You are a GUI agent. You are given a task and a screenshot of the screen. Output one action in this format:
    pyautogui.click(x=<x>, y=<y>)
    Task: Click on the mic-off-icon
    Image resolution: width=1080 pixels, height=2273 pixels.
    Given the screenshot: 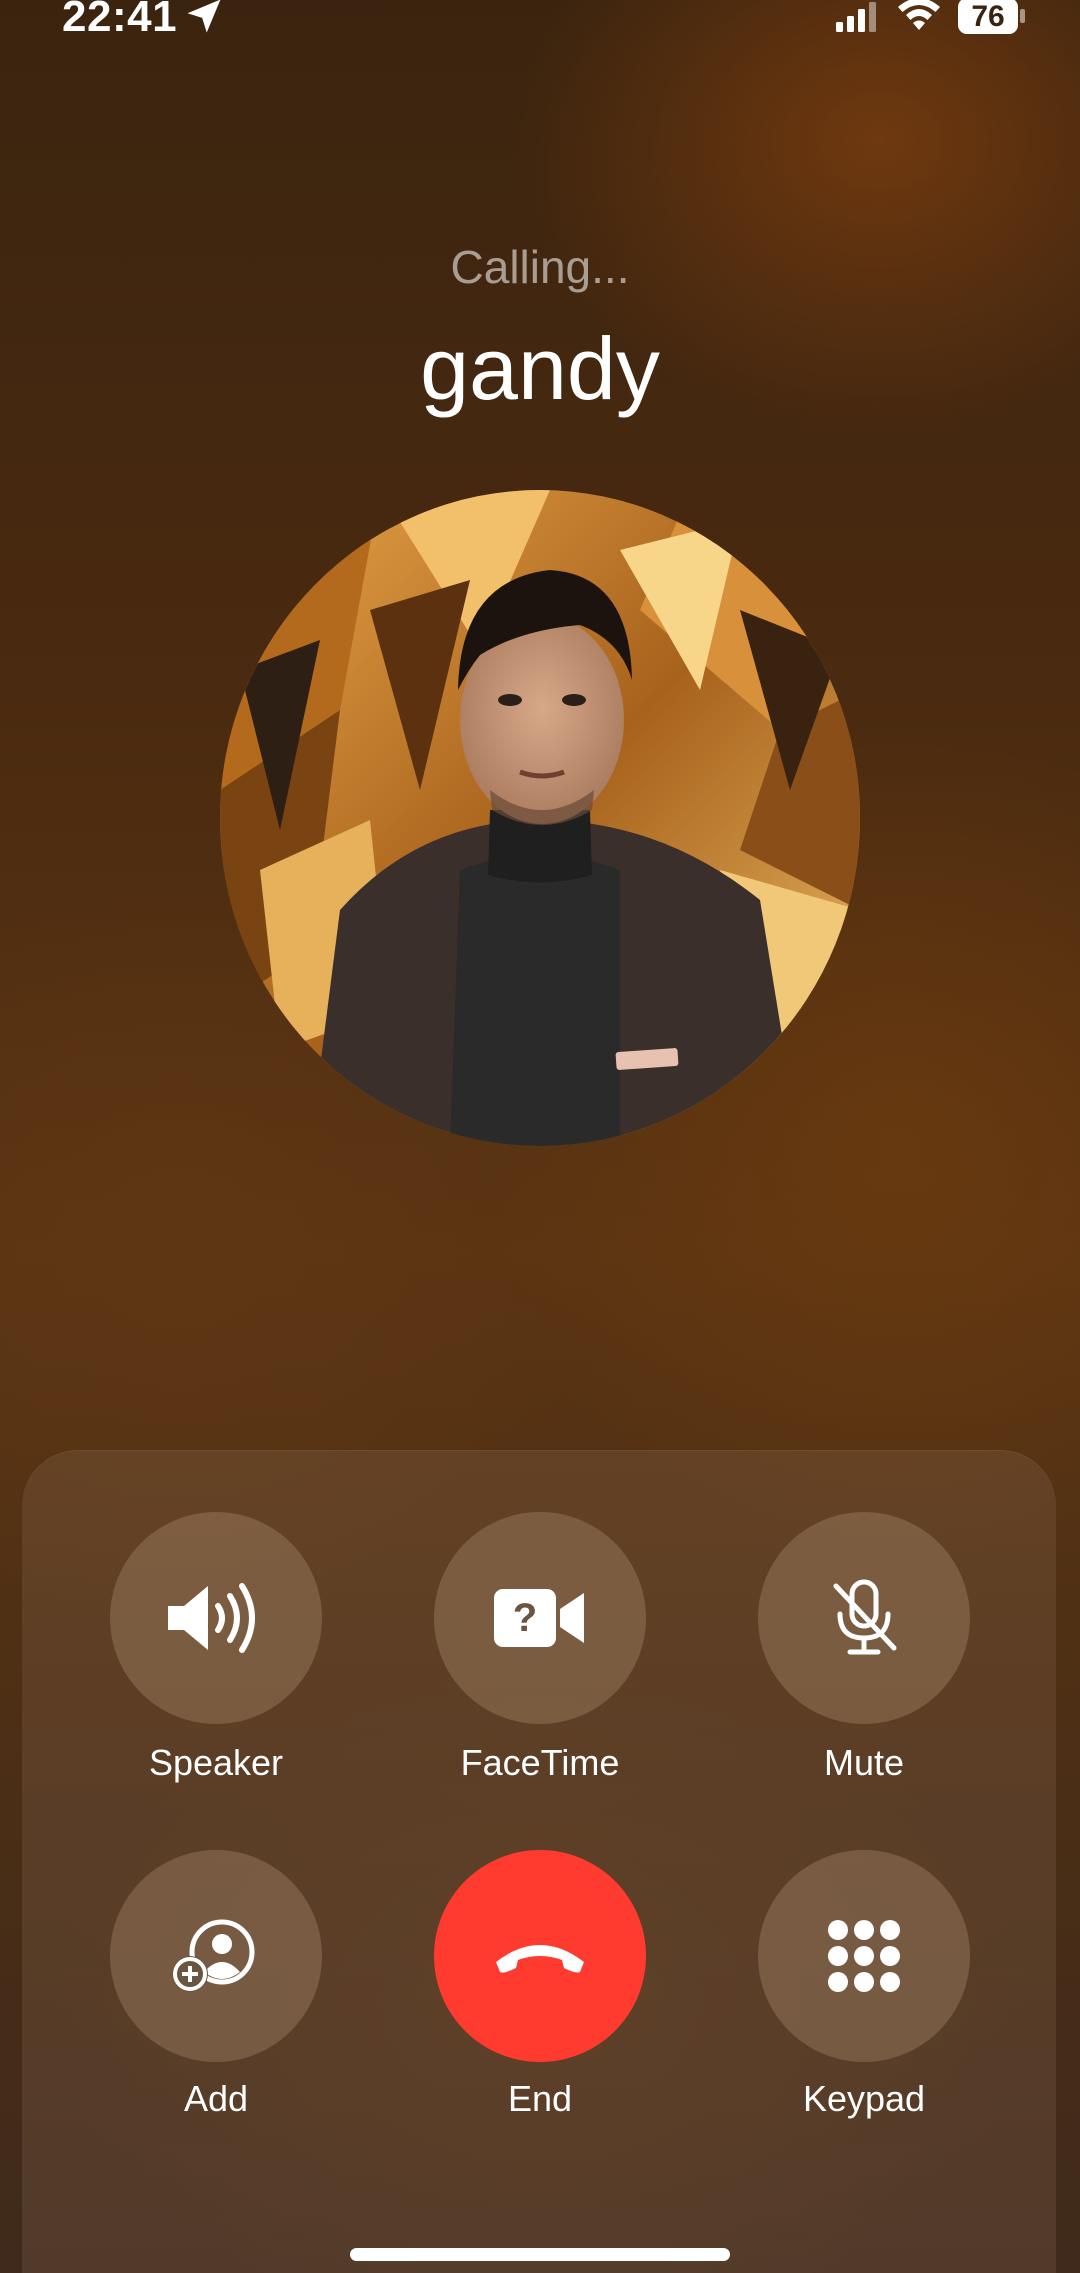 What is the action you would take?
    pyautogui.click(x=865, y=1617)
    